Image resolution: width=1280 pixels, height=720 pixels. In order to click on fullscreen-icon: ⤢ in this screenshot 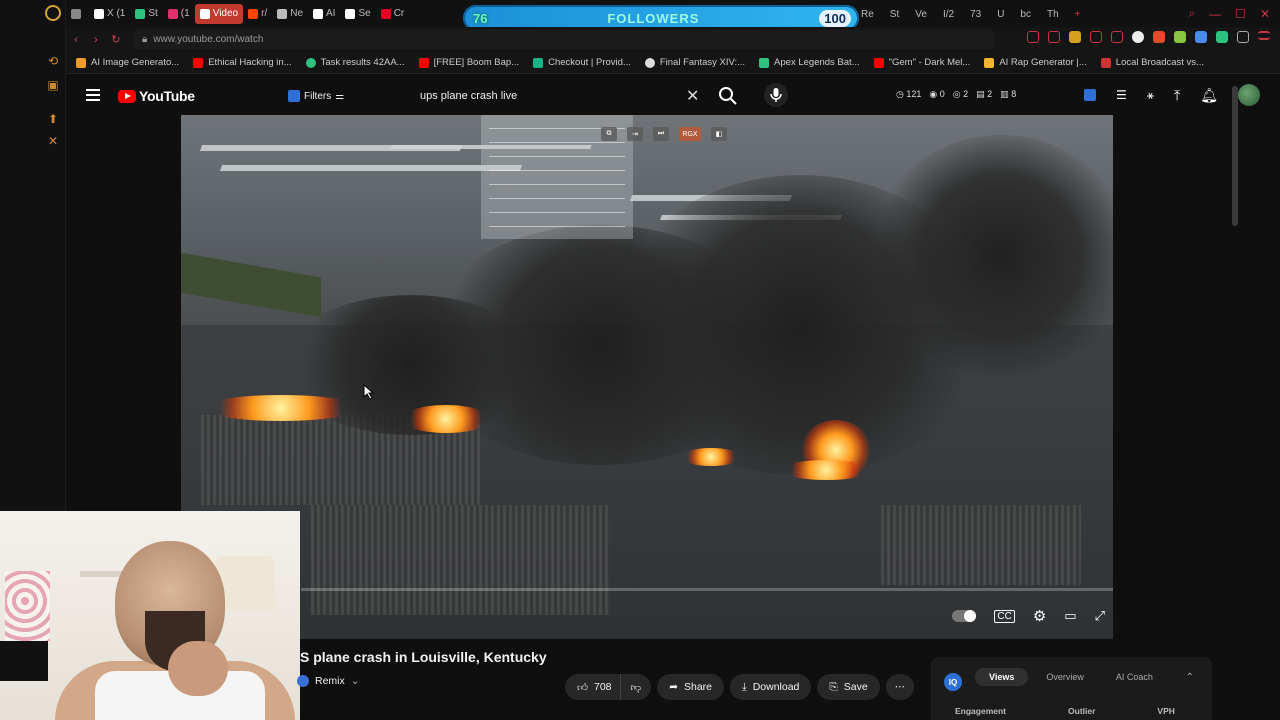, I will do `click(1100, 616)`.